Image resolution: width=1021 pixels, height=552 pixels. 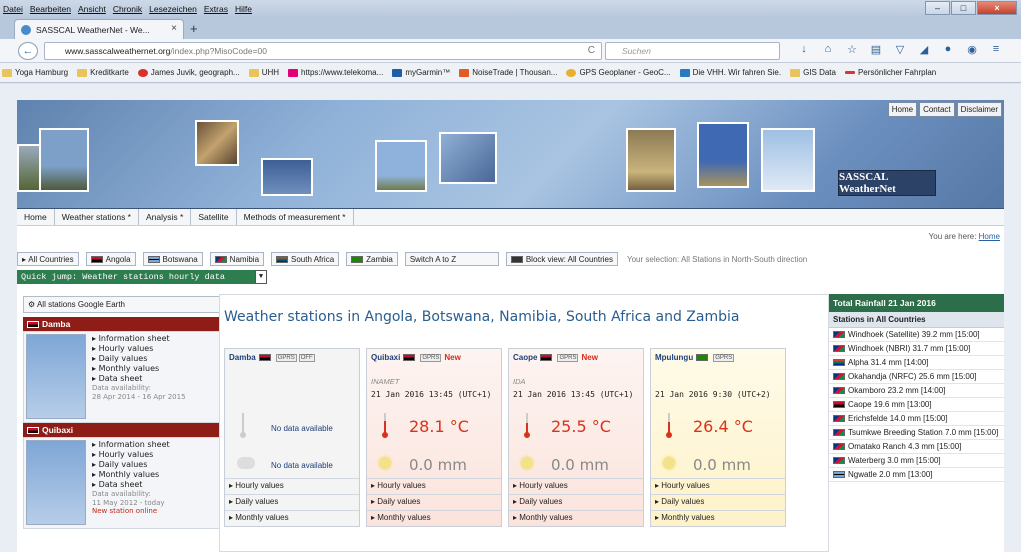 I want to click on menu-bookmarks: Lesezeichen, so click(x=173, y=9).